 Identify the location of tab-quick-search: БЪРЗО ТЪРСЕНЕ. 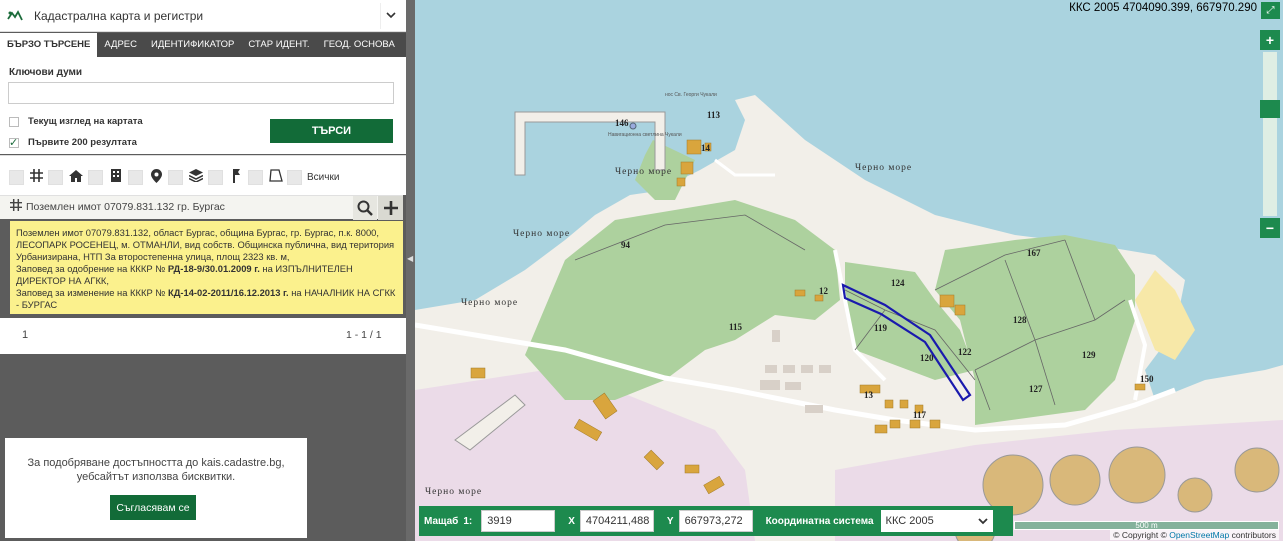
(49, 45).